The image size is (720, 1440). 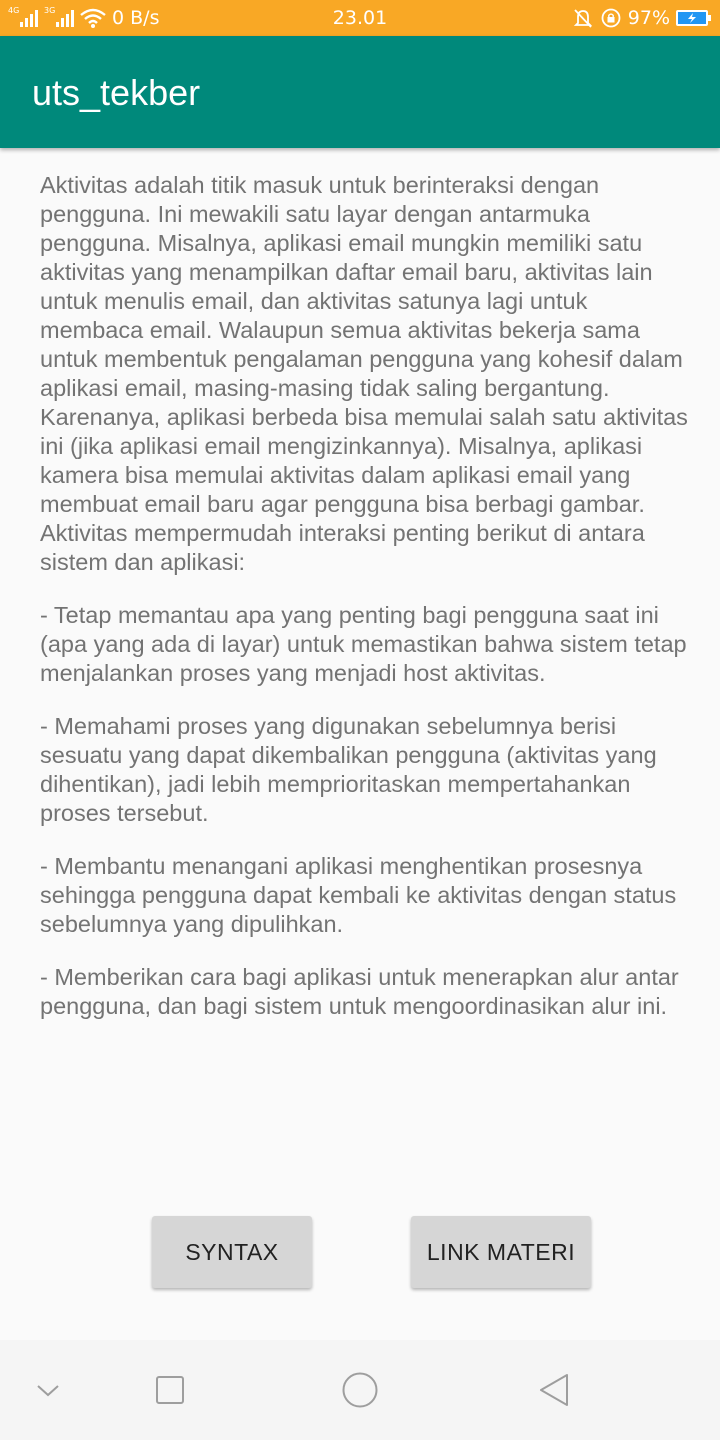 What do you see at coordinates (554, 1390) in the screenshot?
I see `back-icon` at bounding box center [554, 1390].